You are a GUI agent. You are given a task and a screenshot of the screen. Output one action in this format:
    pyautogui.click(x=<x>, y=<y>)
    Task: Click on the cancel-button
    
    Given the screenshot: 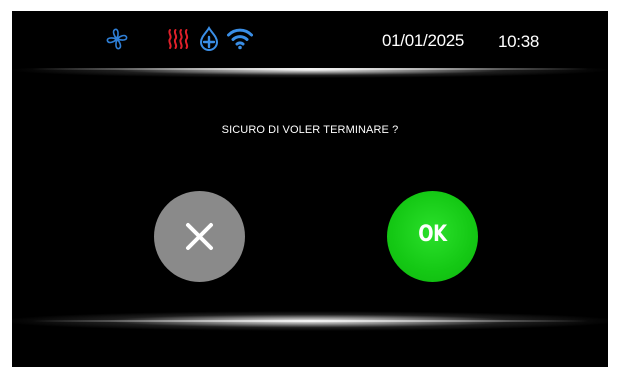 What is the action you would take?
    pyautogui.click(x=199, y=236)
    